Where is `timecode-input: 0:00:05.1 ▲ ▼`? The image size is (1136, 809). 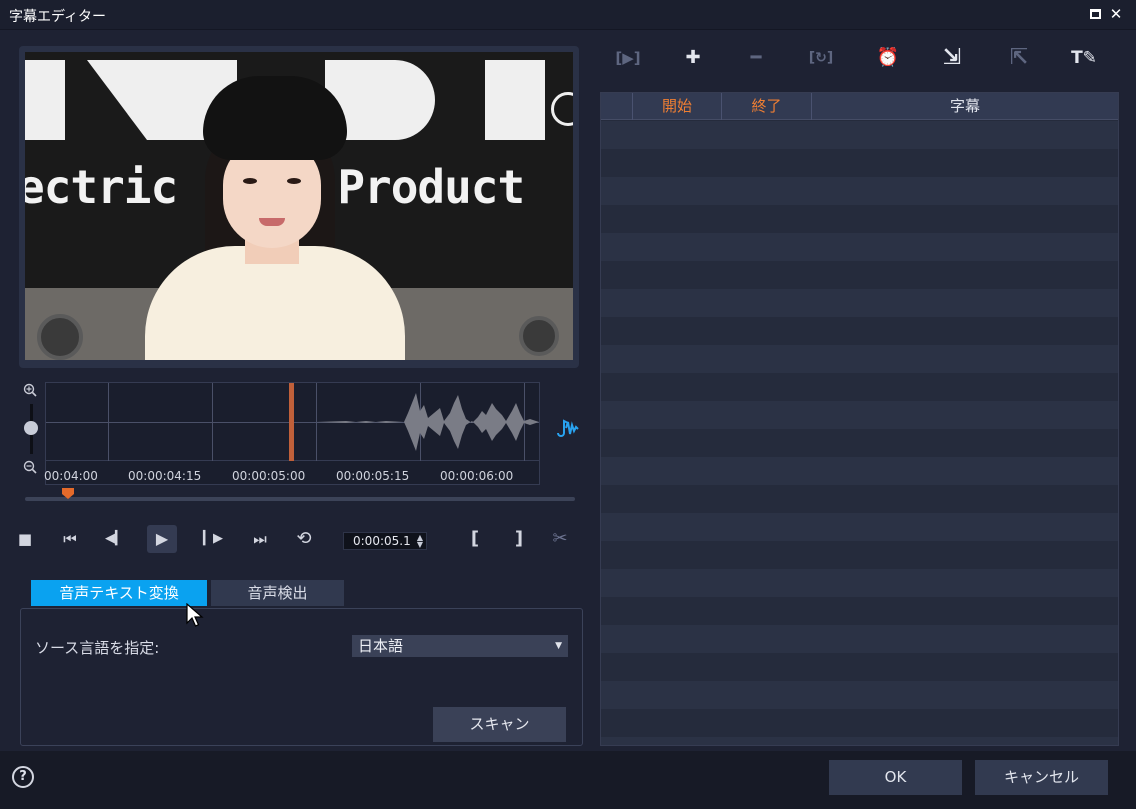 timecode-input: 0:00:05.1 ▲ ▼ is located at coordinates (385, 541).